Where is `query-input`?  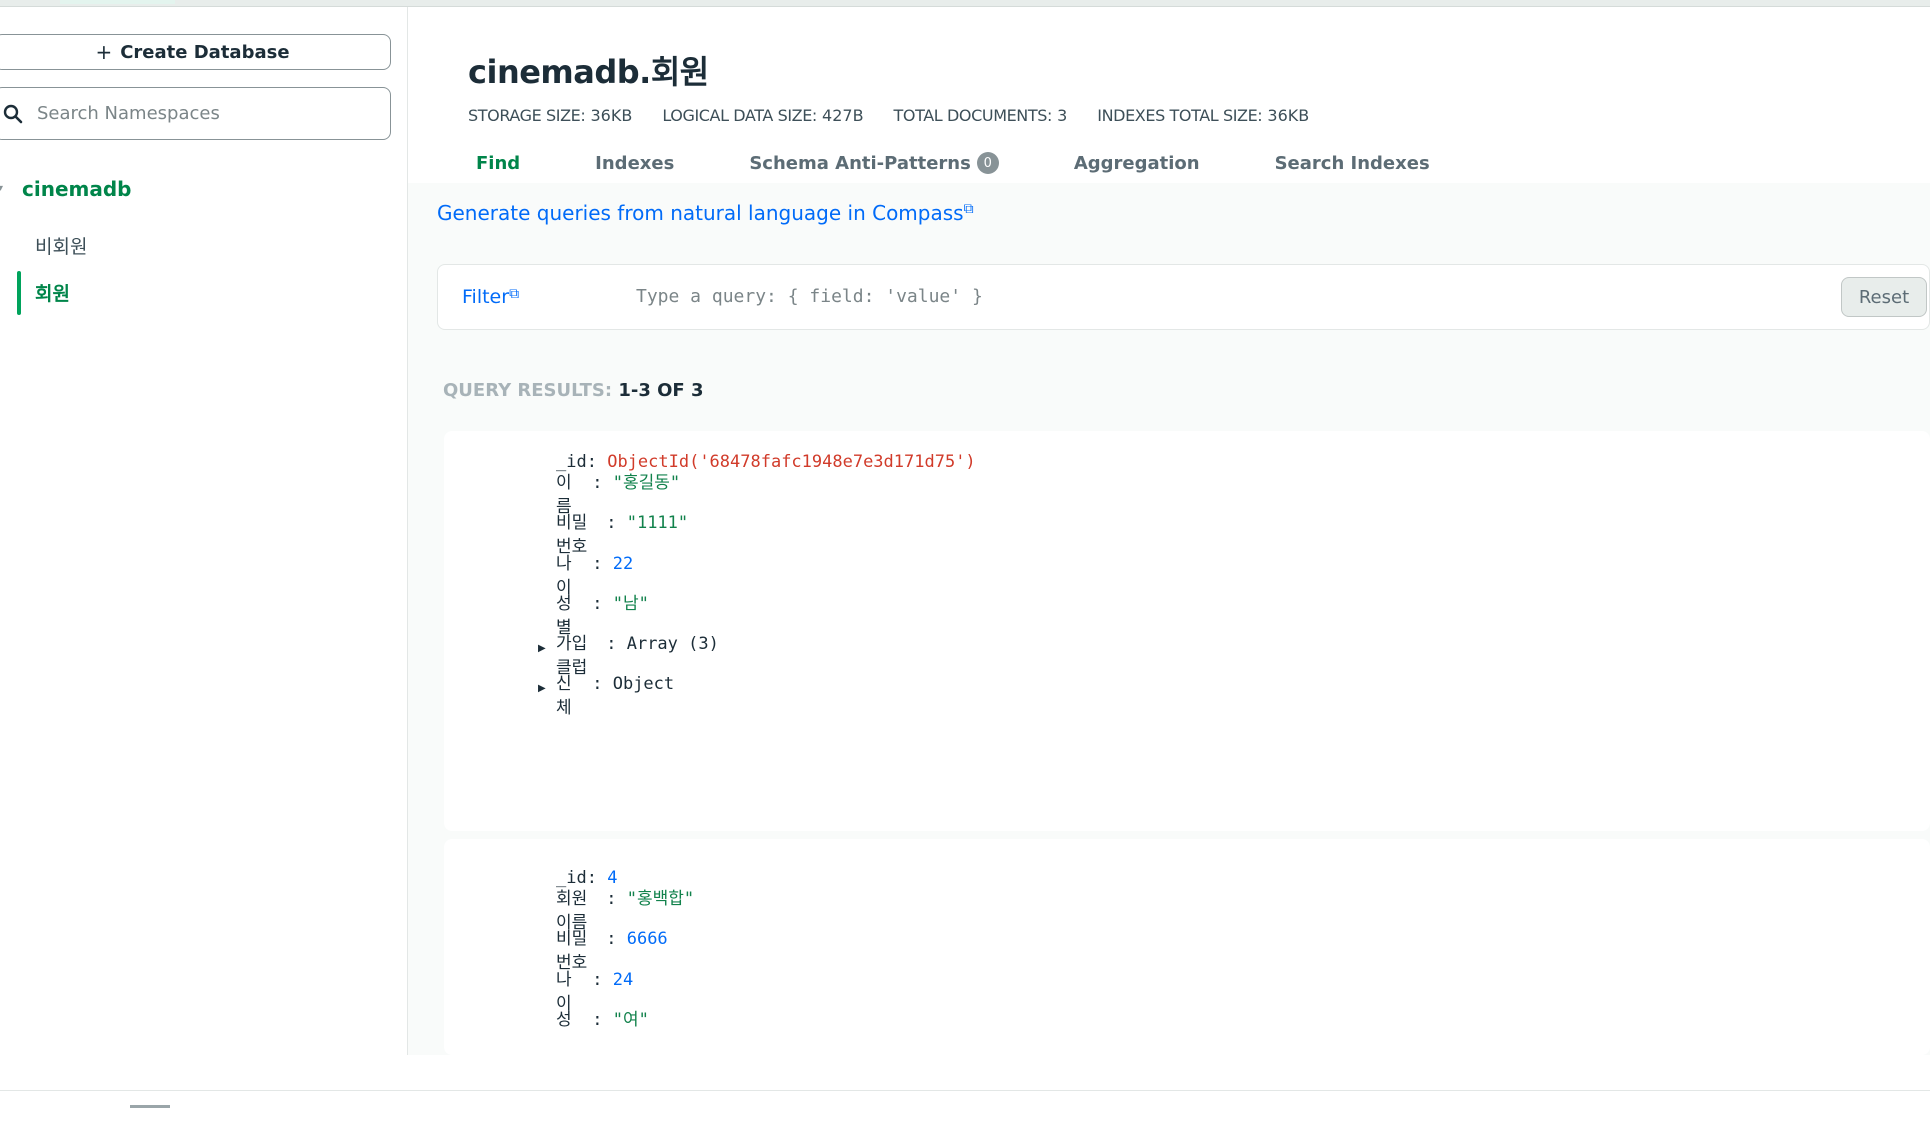
query-input is located at coordinates (1086, 296).